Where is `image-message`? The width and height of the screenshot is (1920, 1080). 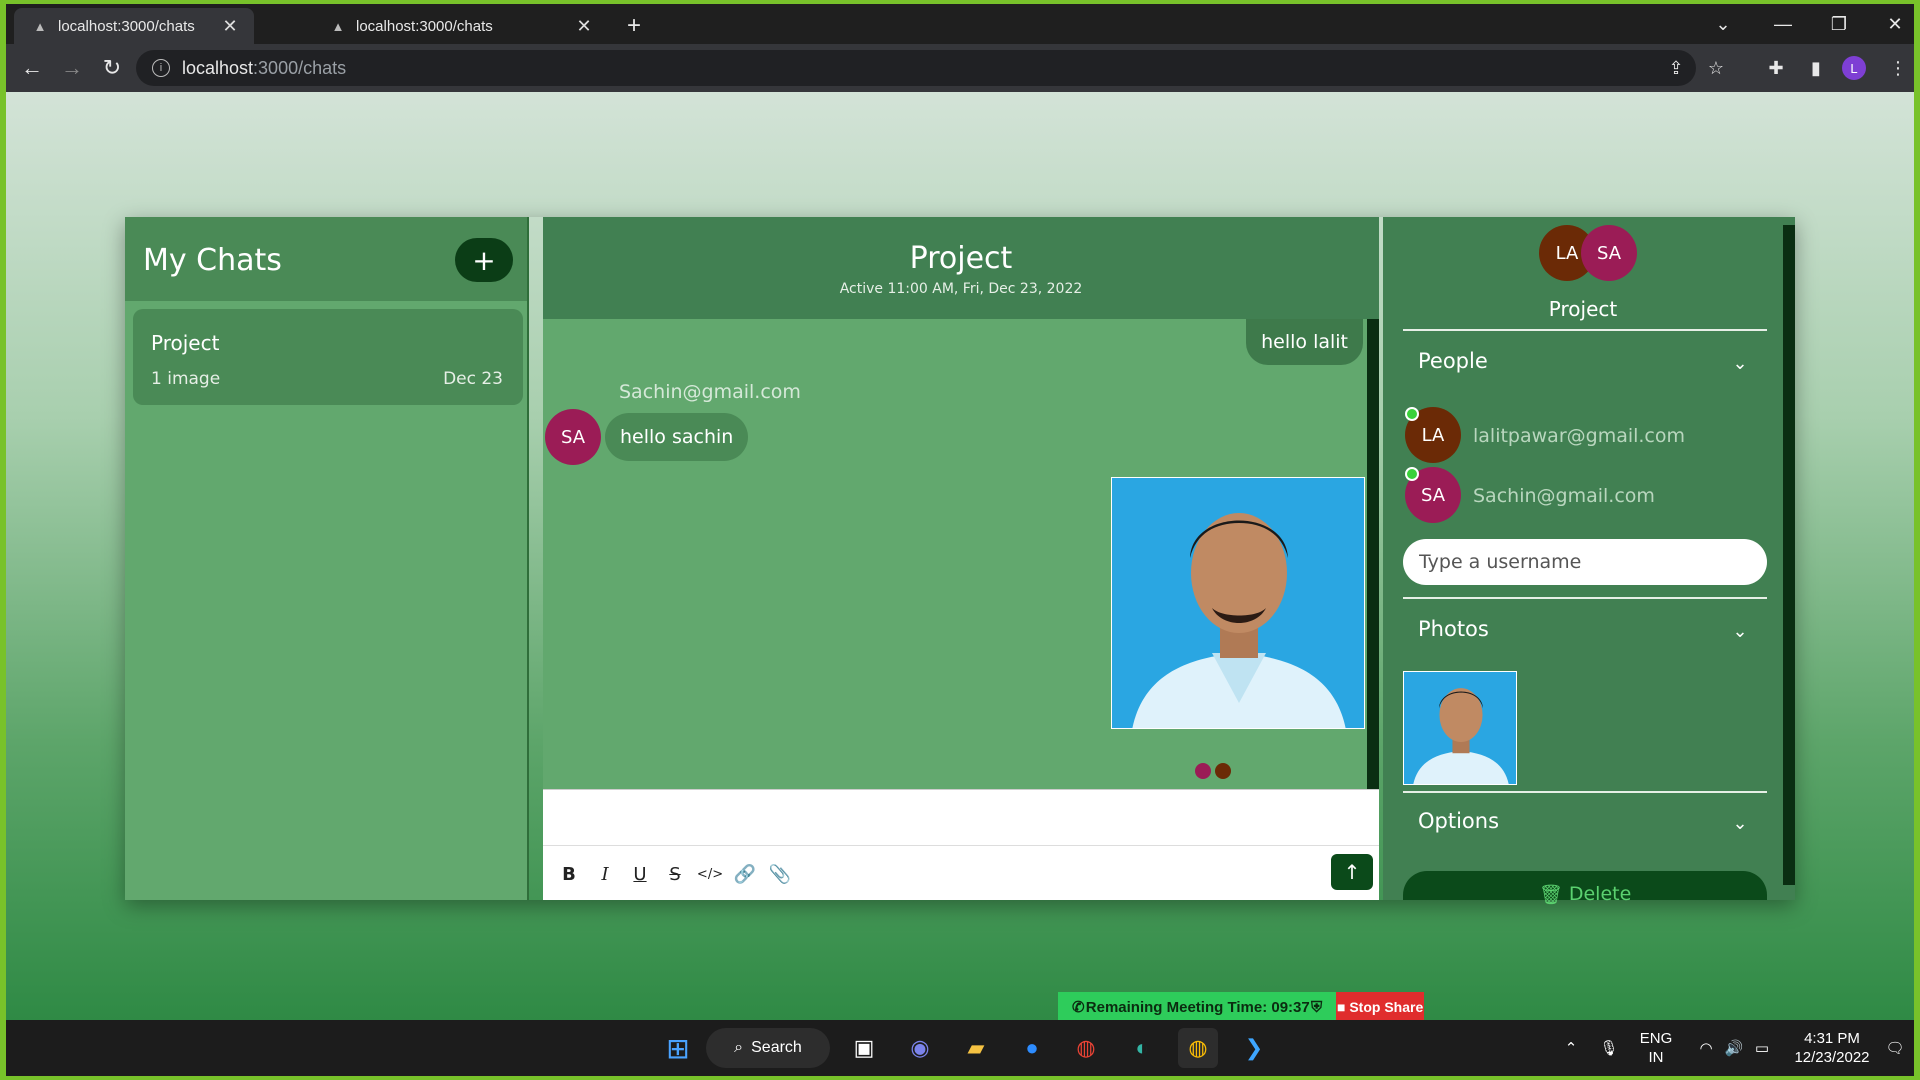
image-message is located at coordinates (1238, 603).